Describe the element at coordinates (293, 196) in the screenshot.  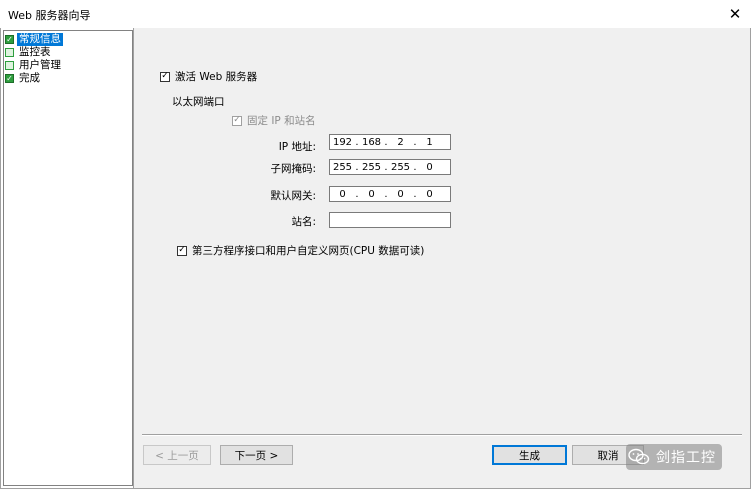
I see `default-gateway-label: 默认网关:` at that location.